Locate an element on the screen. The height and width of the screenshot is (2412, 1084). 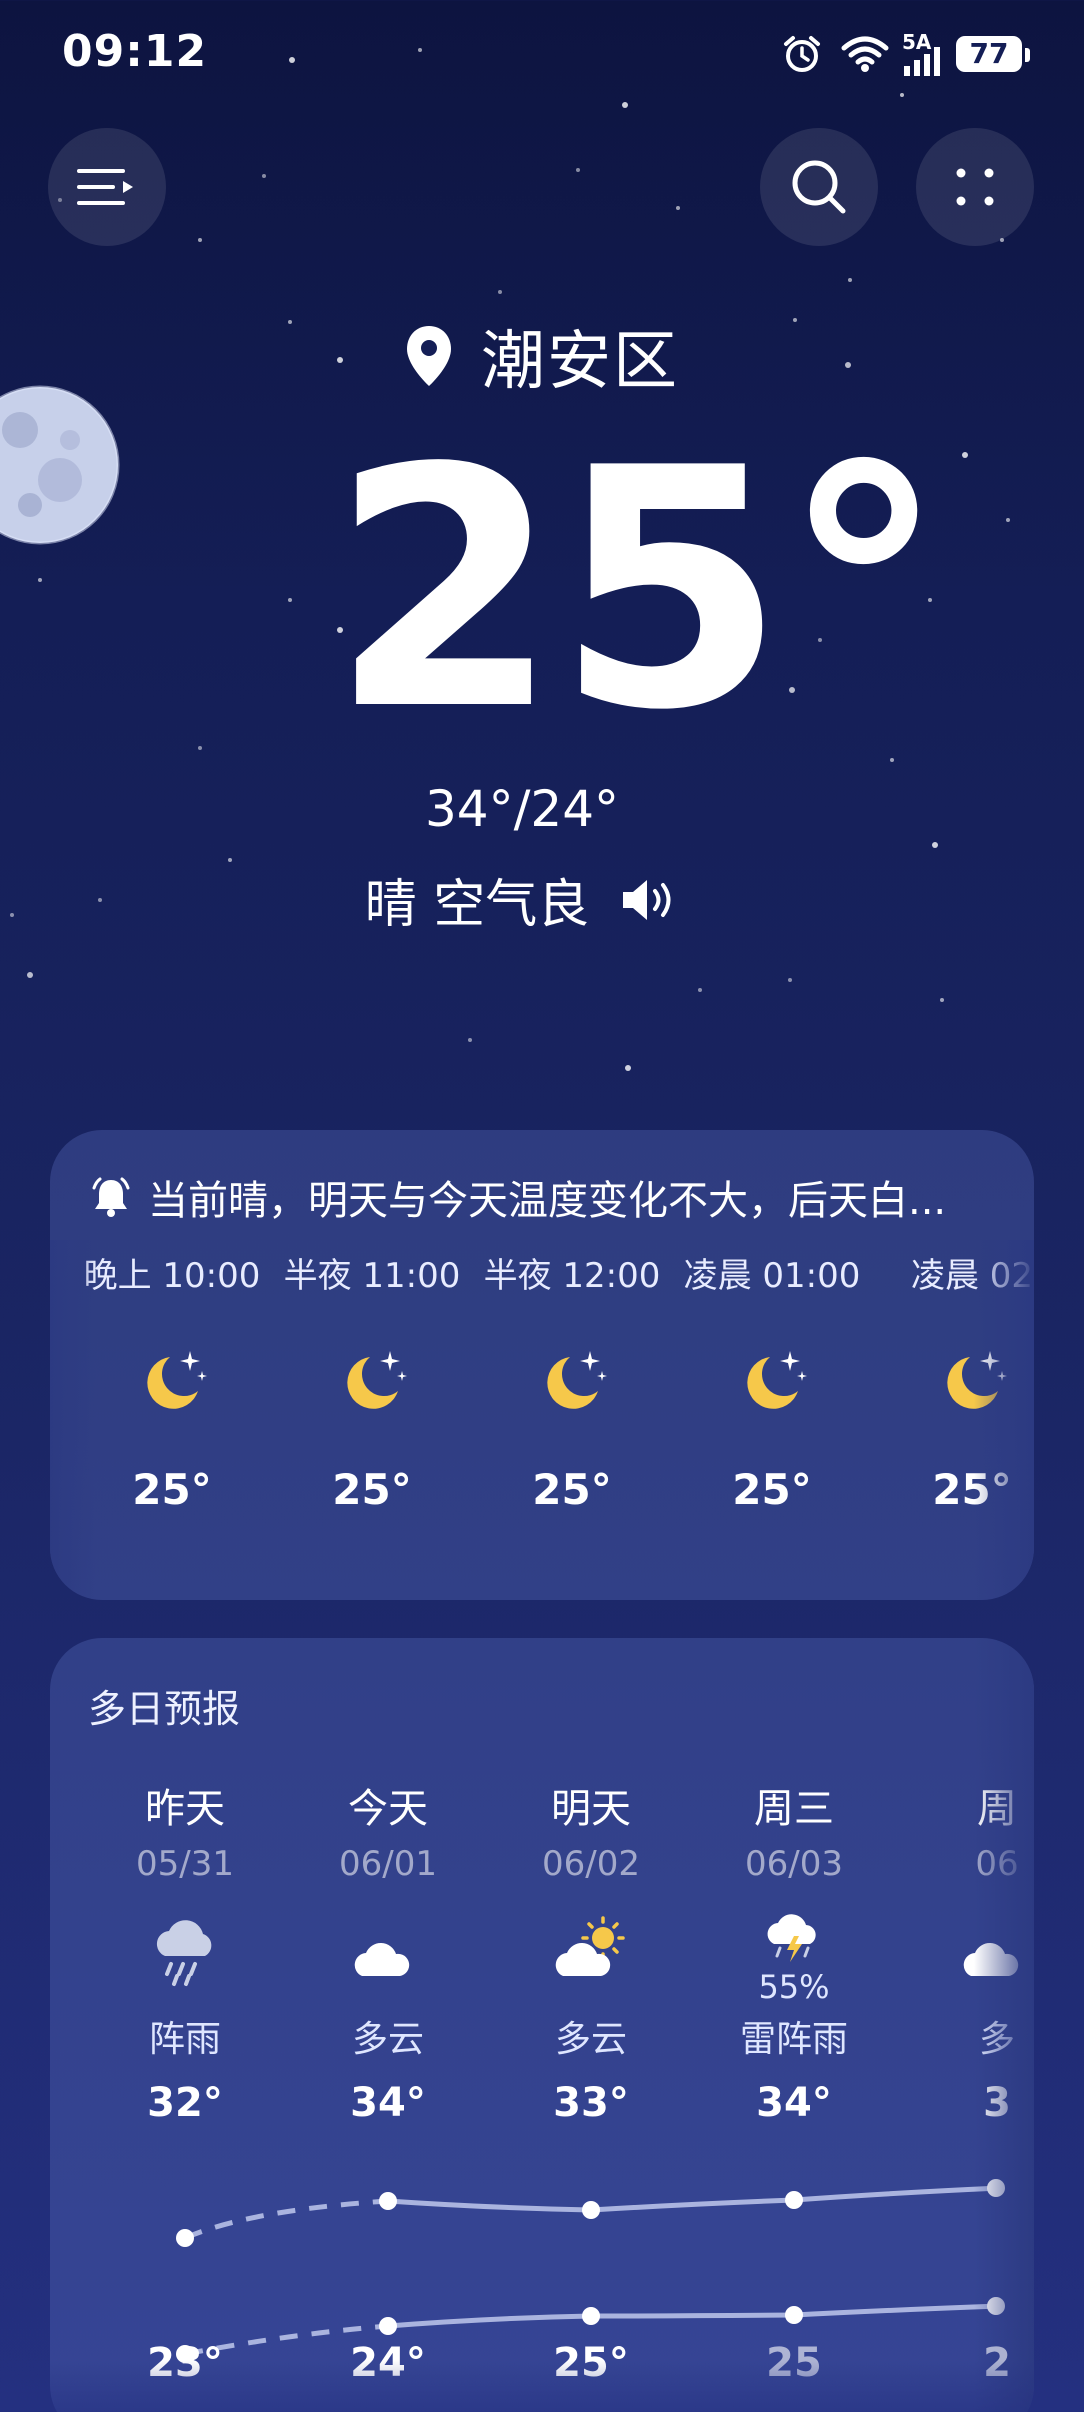
menu-button is located at coordinates (107, 187).